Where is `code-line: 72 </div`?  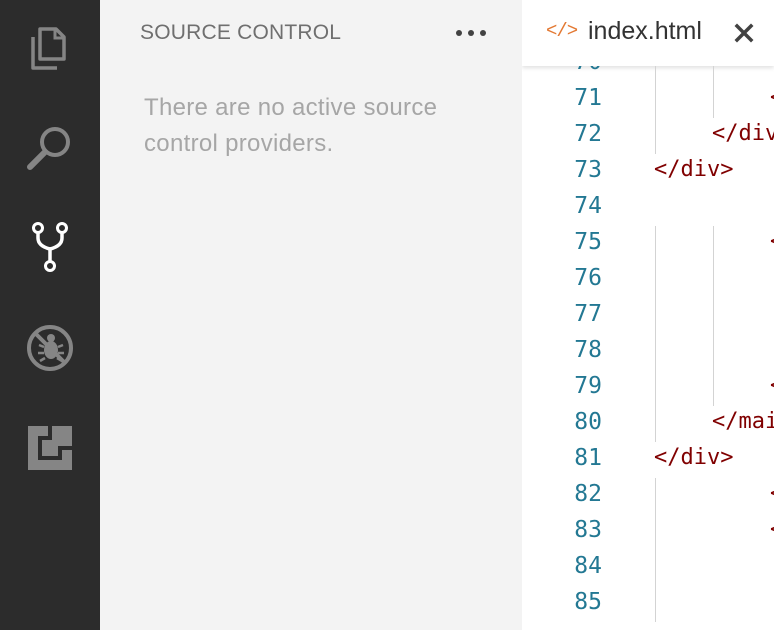
code-line: 72 </div is located at coordinates (648, 136).